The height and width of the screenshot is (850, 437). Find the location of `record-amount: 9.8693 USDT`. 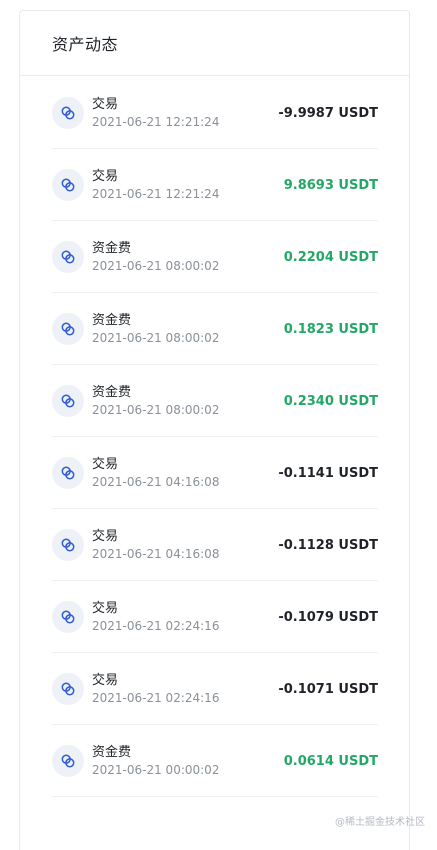

record-amount: 9.8693 USDT is located at coordinates (331, 185).